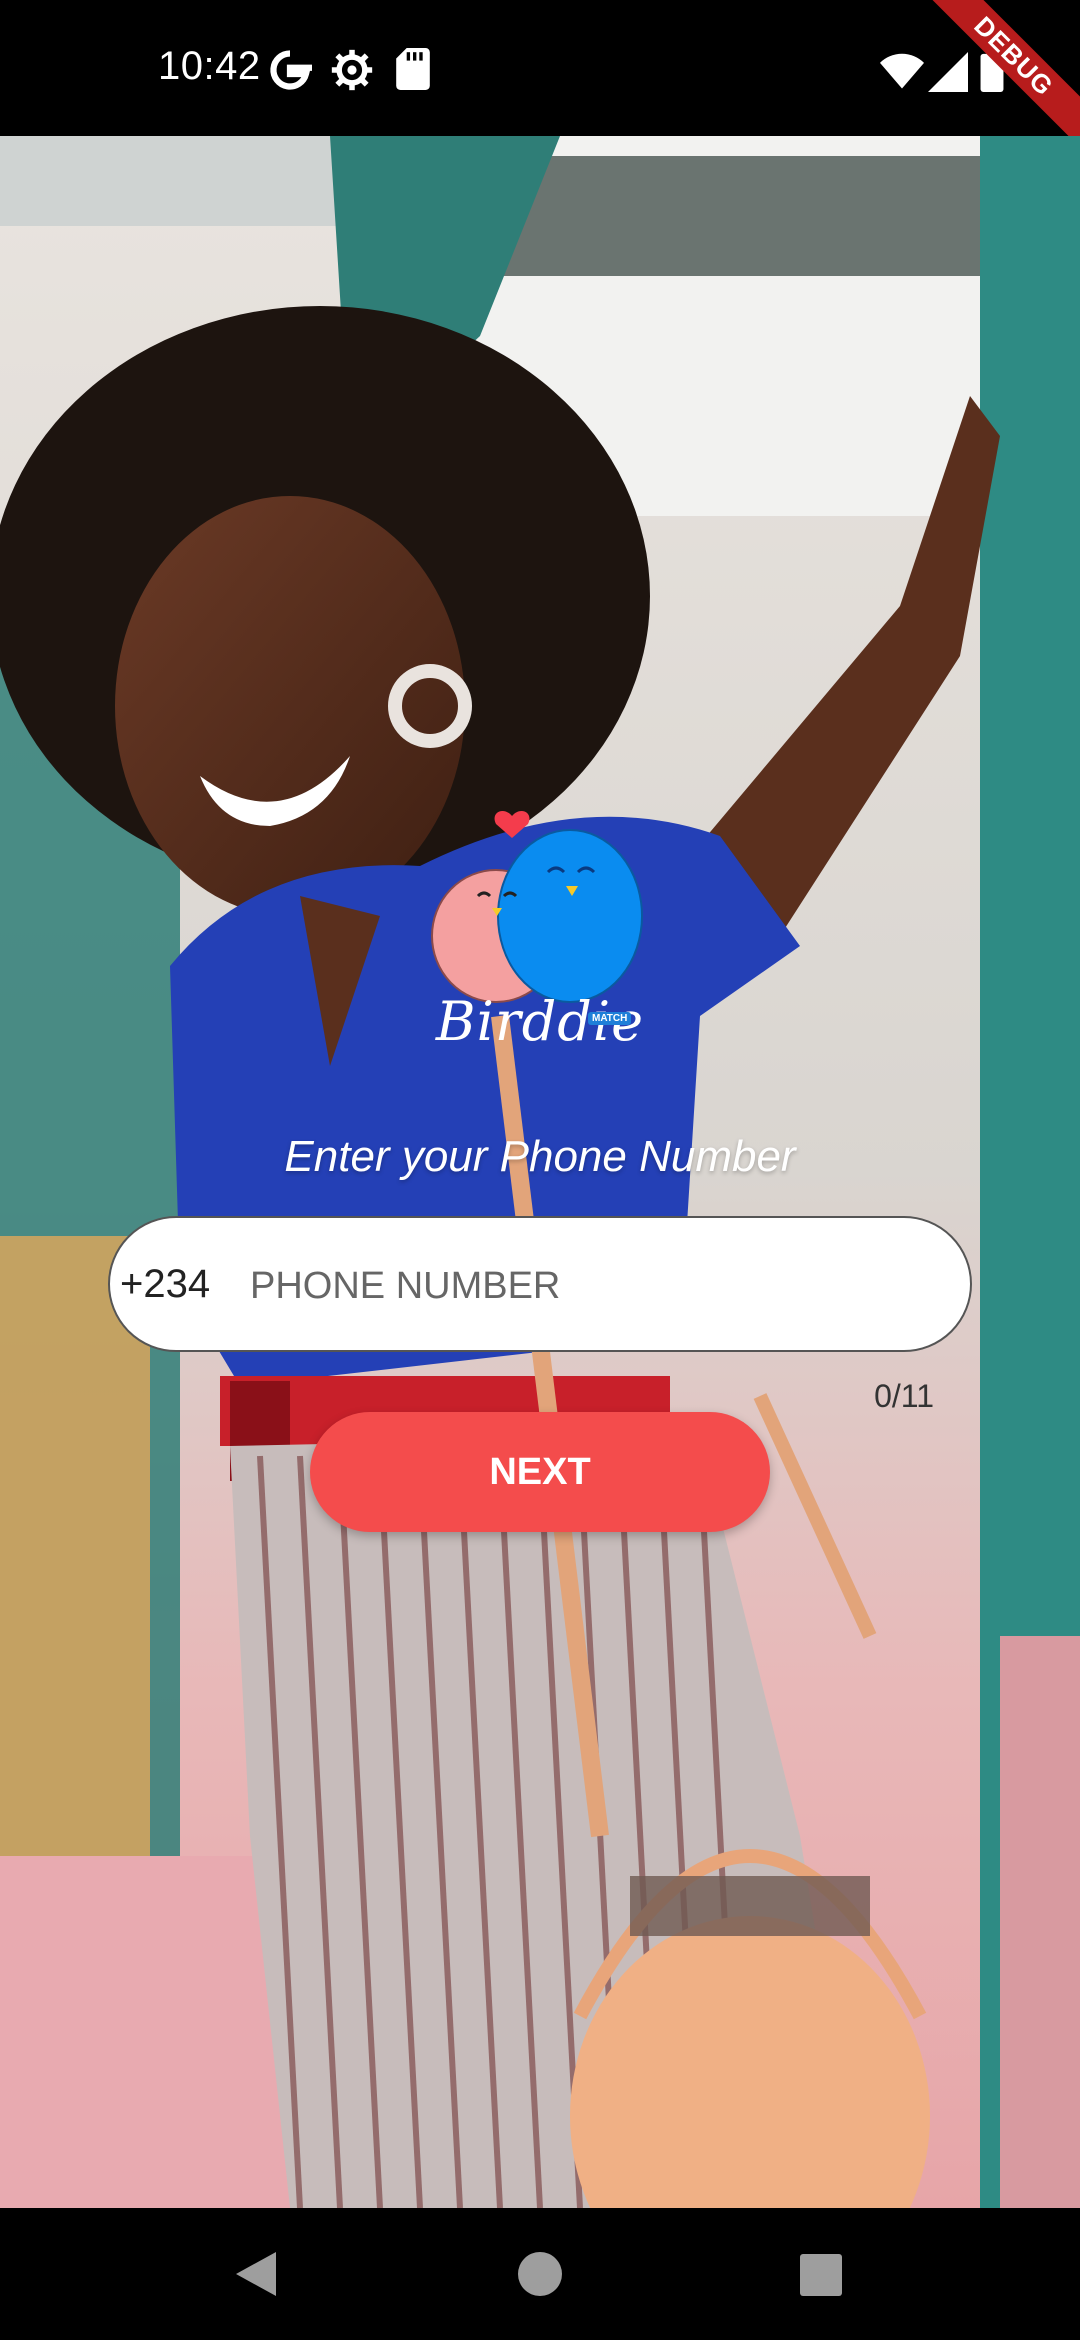  I want to click on gear-icon, so click(352, 70).